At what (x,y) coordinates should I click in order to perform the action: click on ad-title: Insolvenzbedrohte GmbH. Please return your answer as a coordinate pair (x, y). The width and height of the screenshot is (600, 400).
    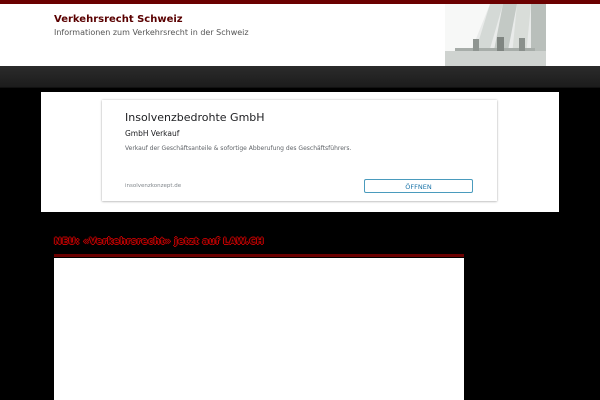
    Looking at the image, I should click on (195, 117).